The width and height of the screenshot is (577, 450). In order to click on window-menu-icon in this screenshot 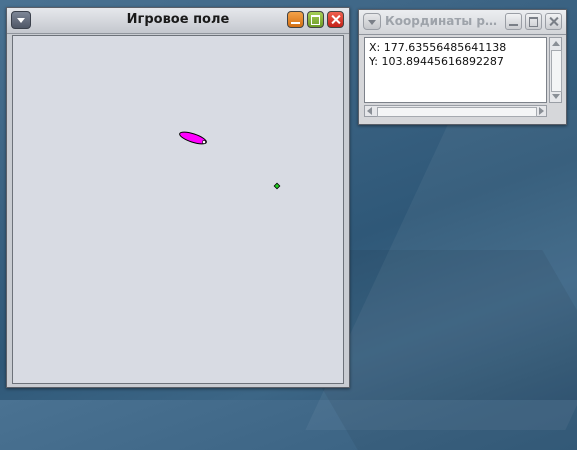, I will do `click(372, 21)`.